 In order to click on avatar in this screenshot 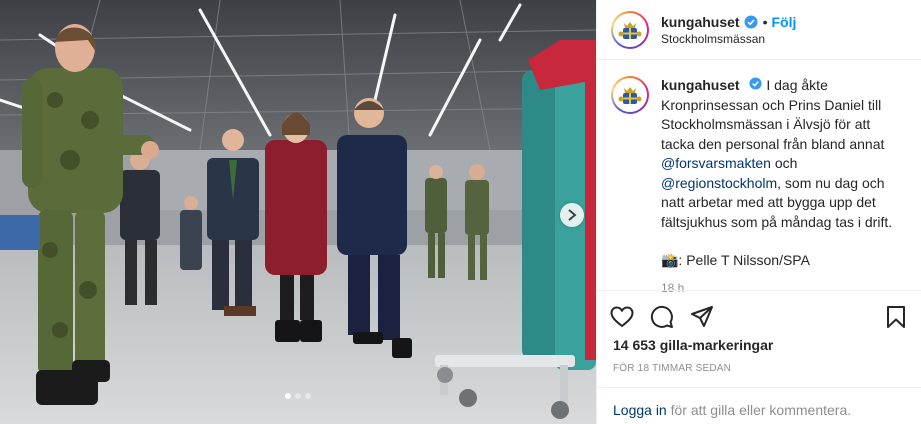, I will do `click(630, 29)`.